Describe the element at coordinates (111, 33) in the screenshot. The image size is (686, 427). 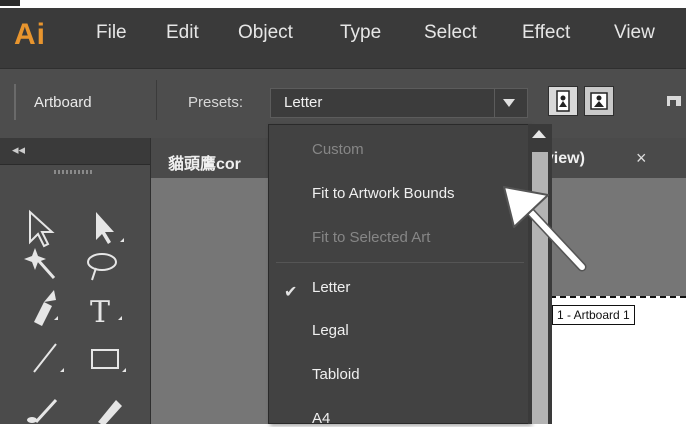
I see `menu-file: File` at that location.